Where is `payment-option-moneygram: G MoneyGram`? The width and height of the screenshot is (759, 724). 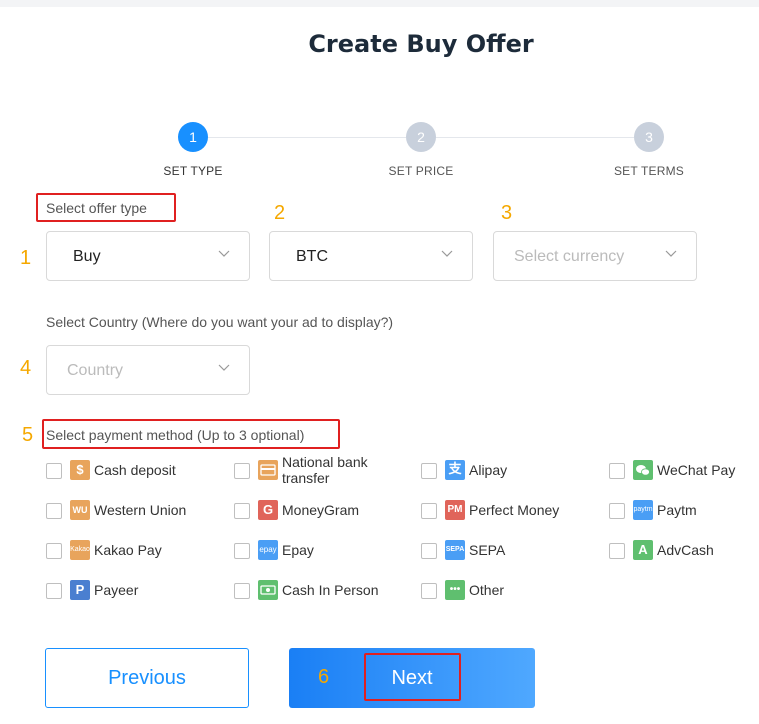 payment-option-moneygram: G MoneyGram is located at coordinates (324, 513).